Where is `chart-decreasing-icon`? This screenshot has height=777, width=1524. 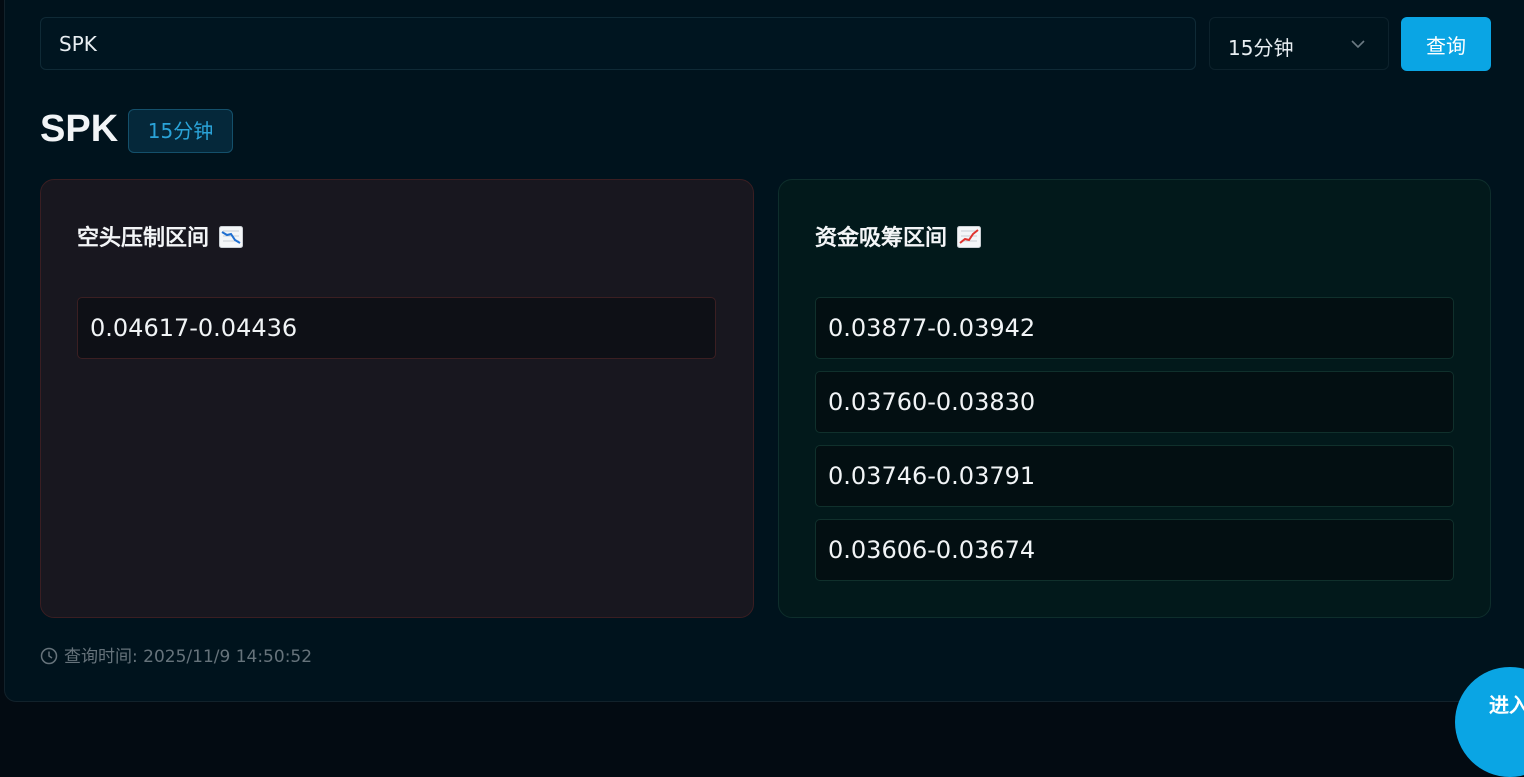 chart-decreasing-icon is located at coordinates (231, 237).